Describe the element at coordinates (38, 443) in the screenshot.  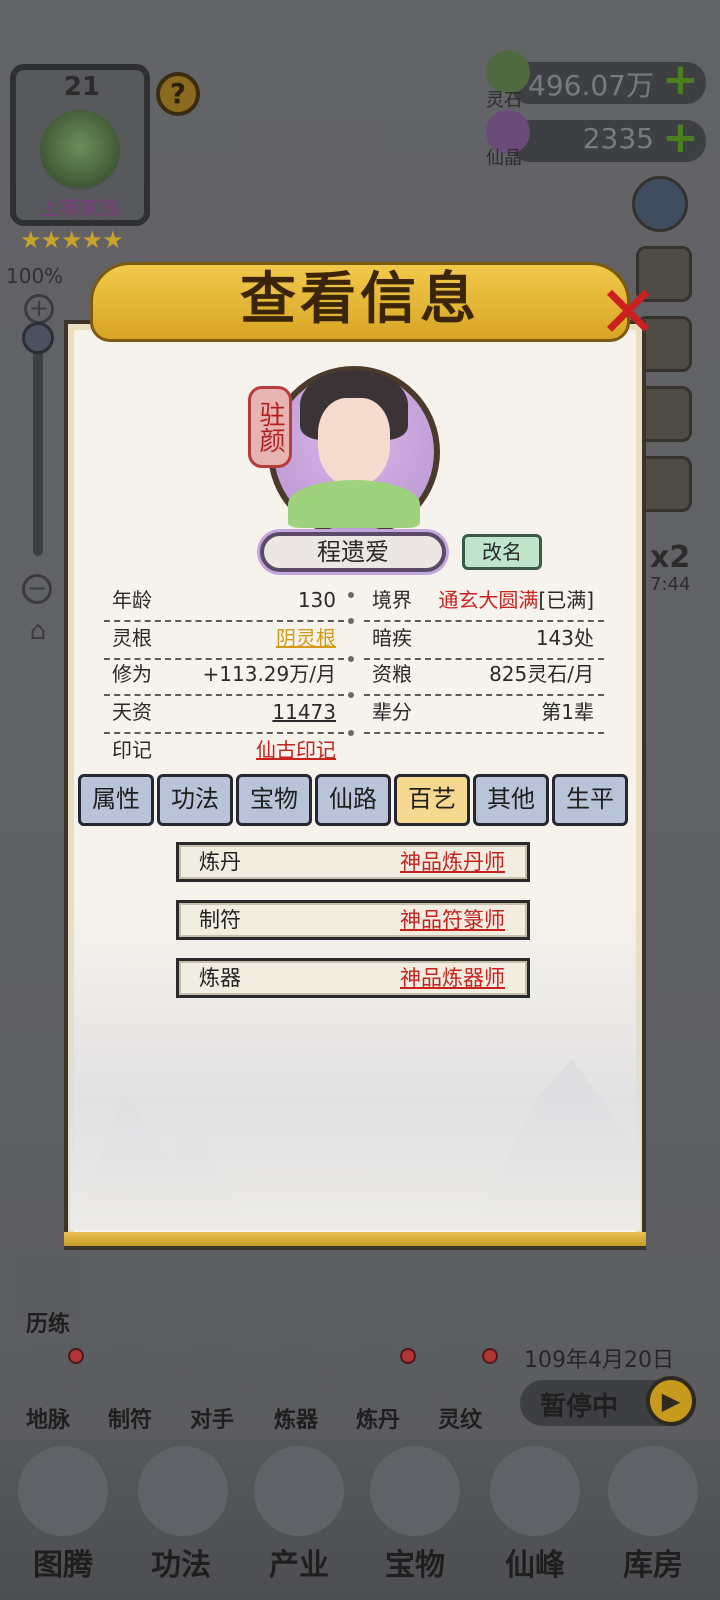
I see `zoom-slider-track` at that location.